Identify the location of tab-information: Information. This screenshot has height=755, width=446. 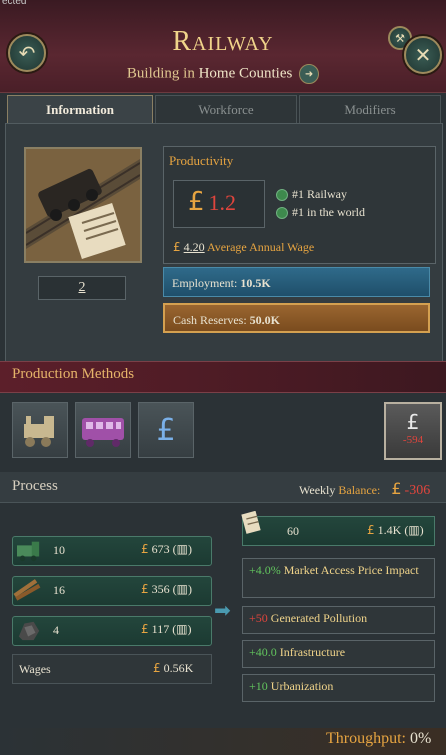
(80, 109).